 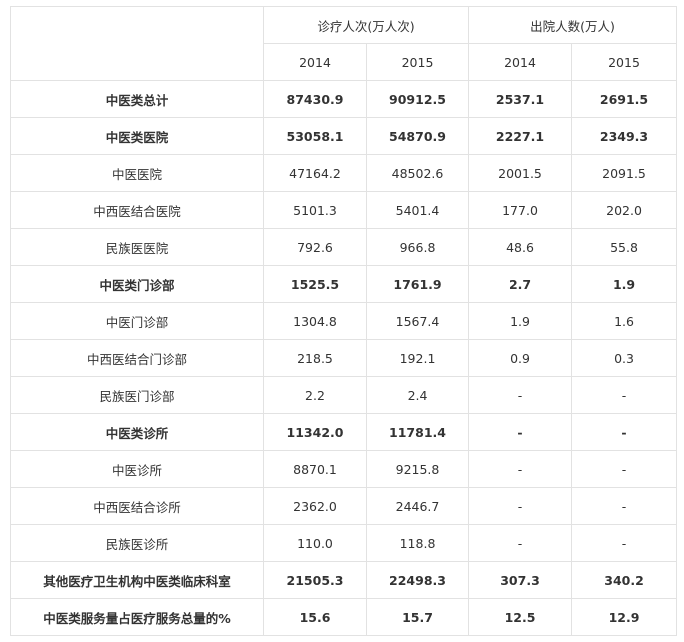 What do you see at coordinates (137, 99) in the screenshot?
I see `row-label: 中医类总计` at bounding box center [137, 99].